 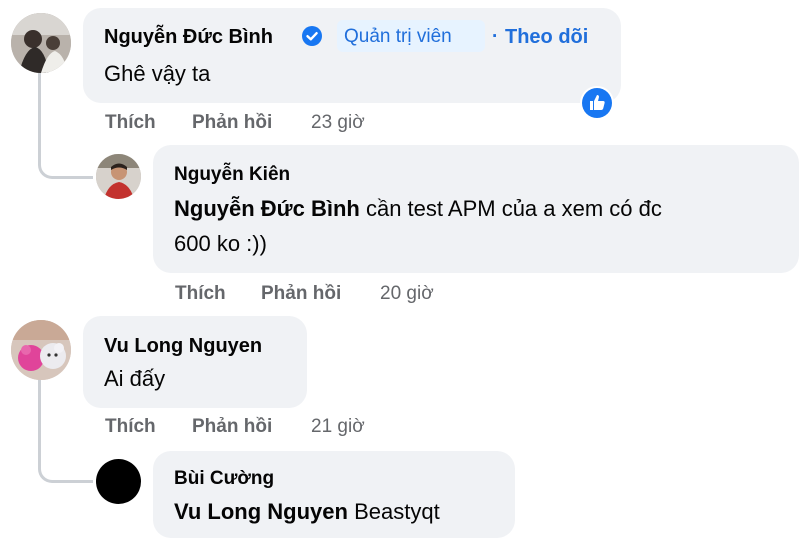 What do you see at coordinates (397, 511) in the screenshot?
I see `reply-text: Beastyqt` at bounding box center [397, 511].